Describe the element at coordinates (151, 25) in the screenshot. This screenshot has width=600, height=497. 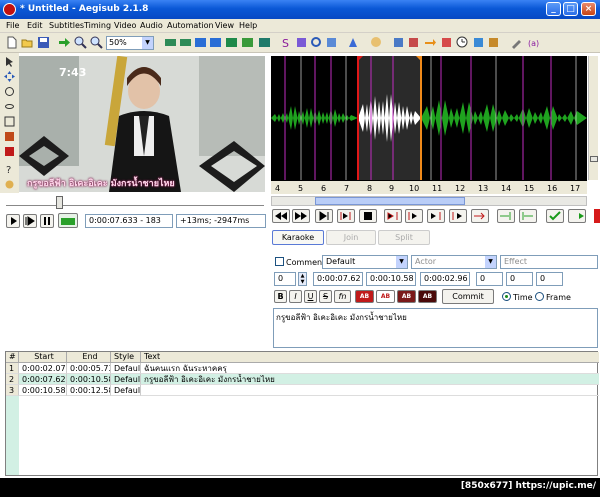
I see `menu-audio: Audio` at that location.